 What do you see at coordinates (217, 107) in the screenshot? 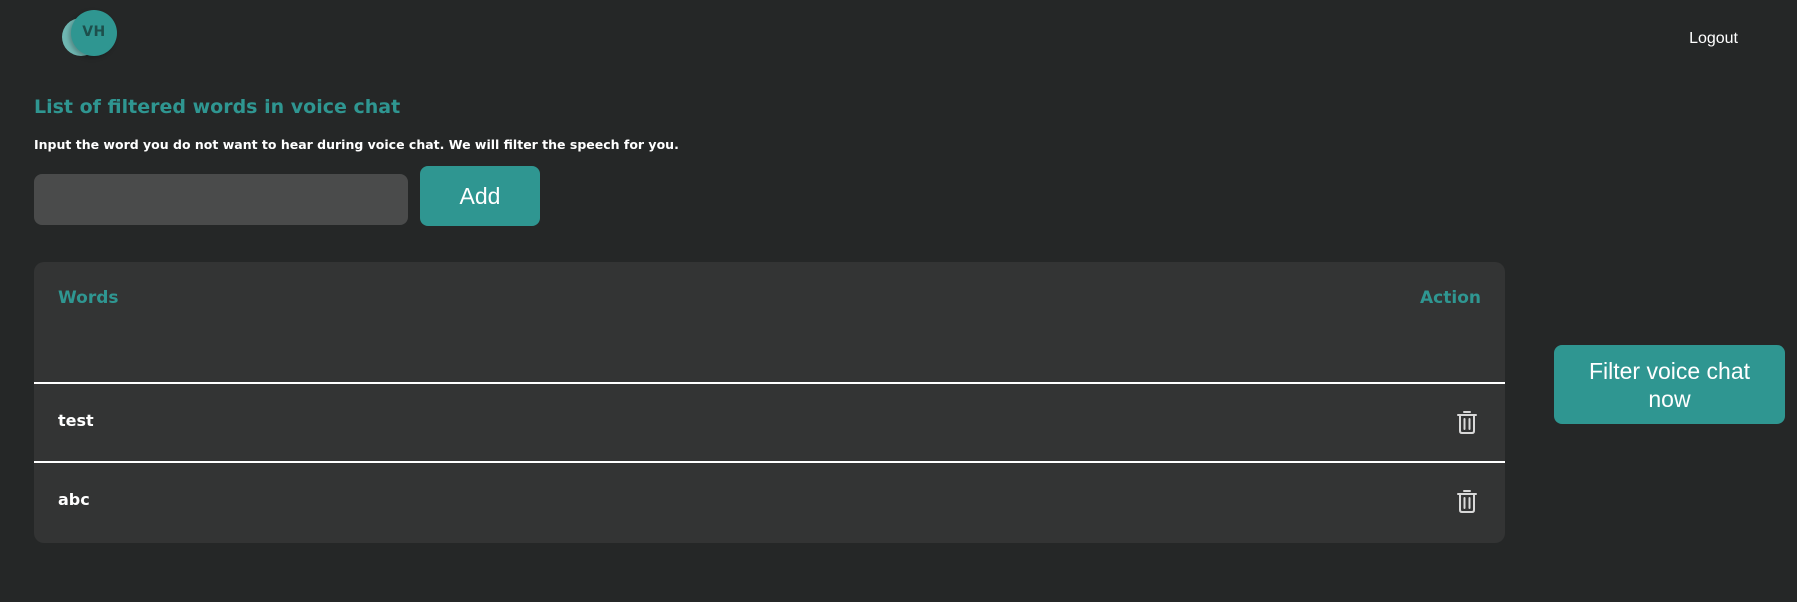
I see `page-title: List of filtered words in voice chat` at bounding box center [217, 107].